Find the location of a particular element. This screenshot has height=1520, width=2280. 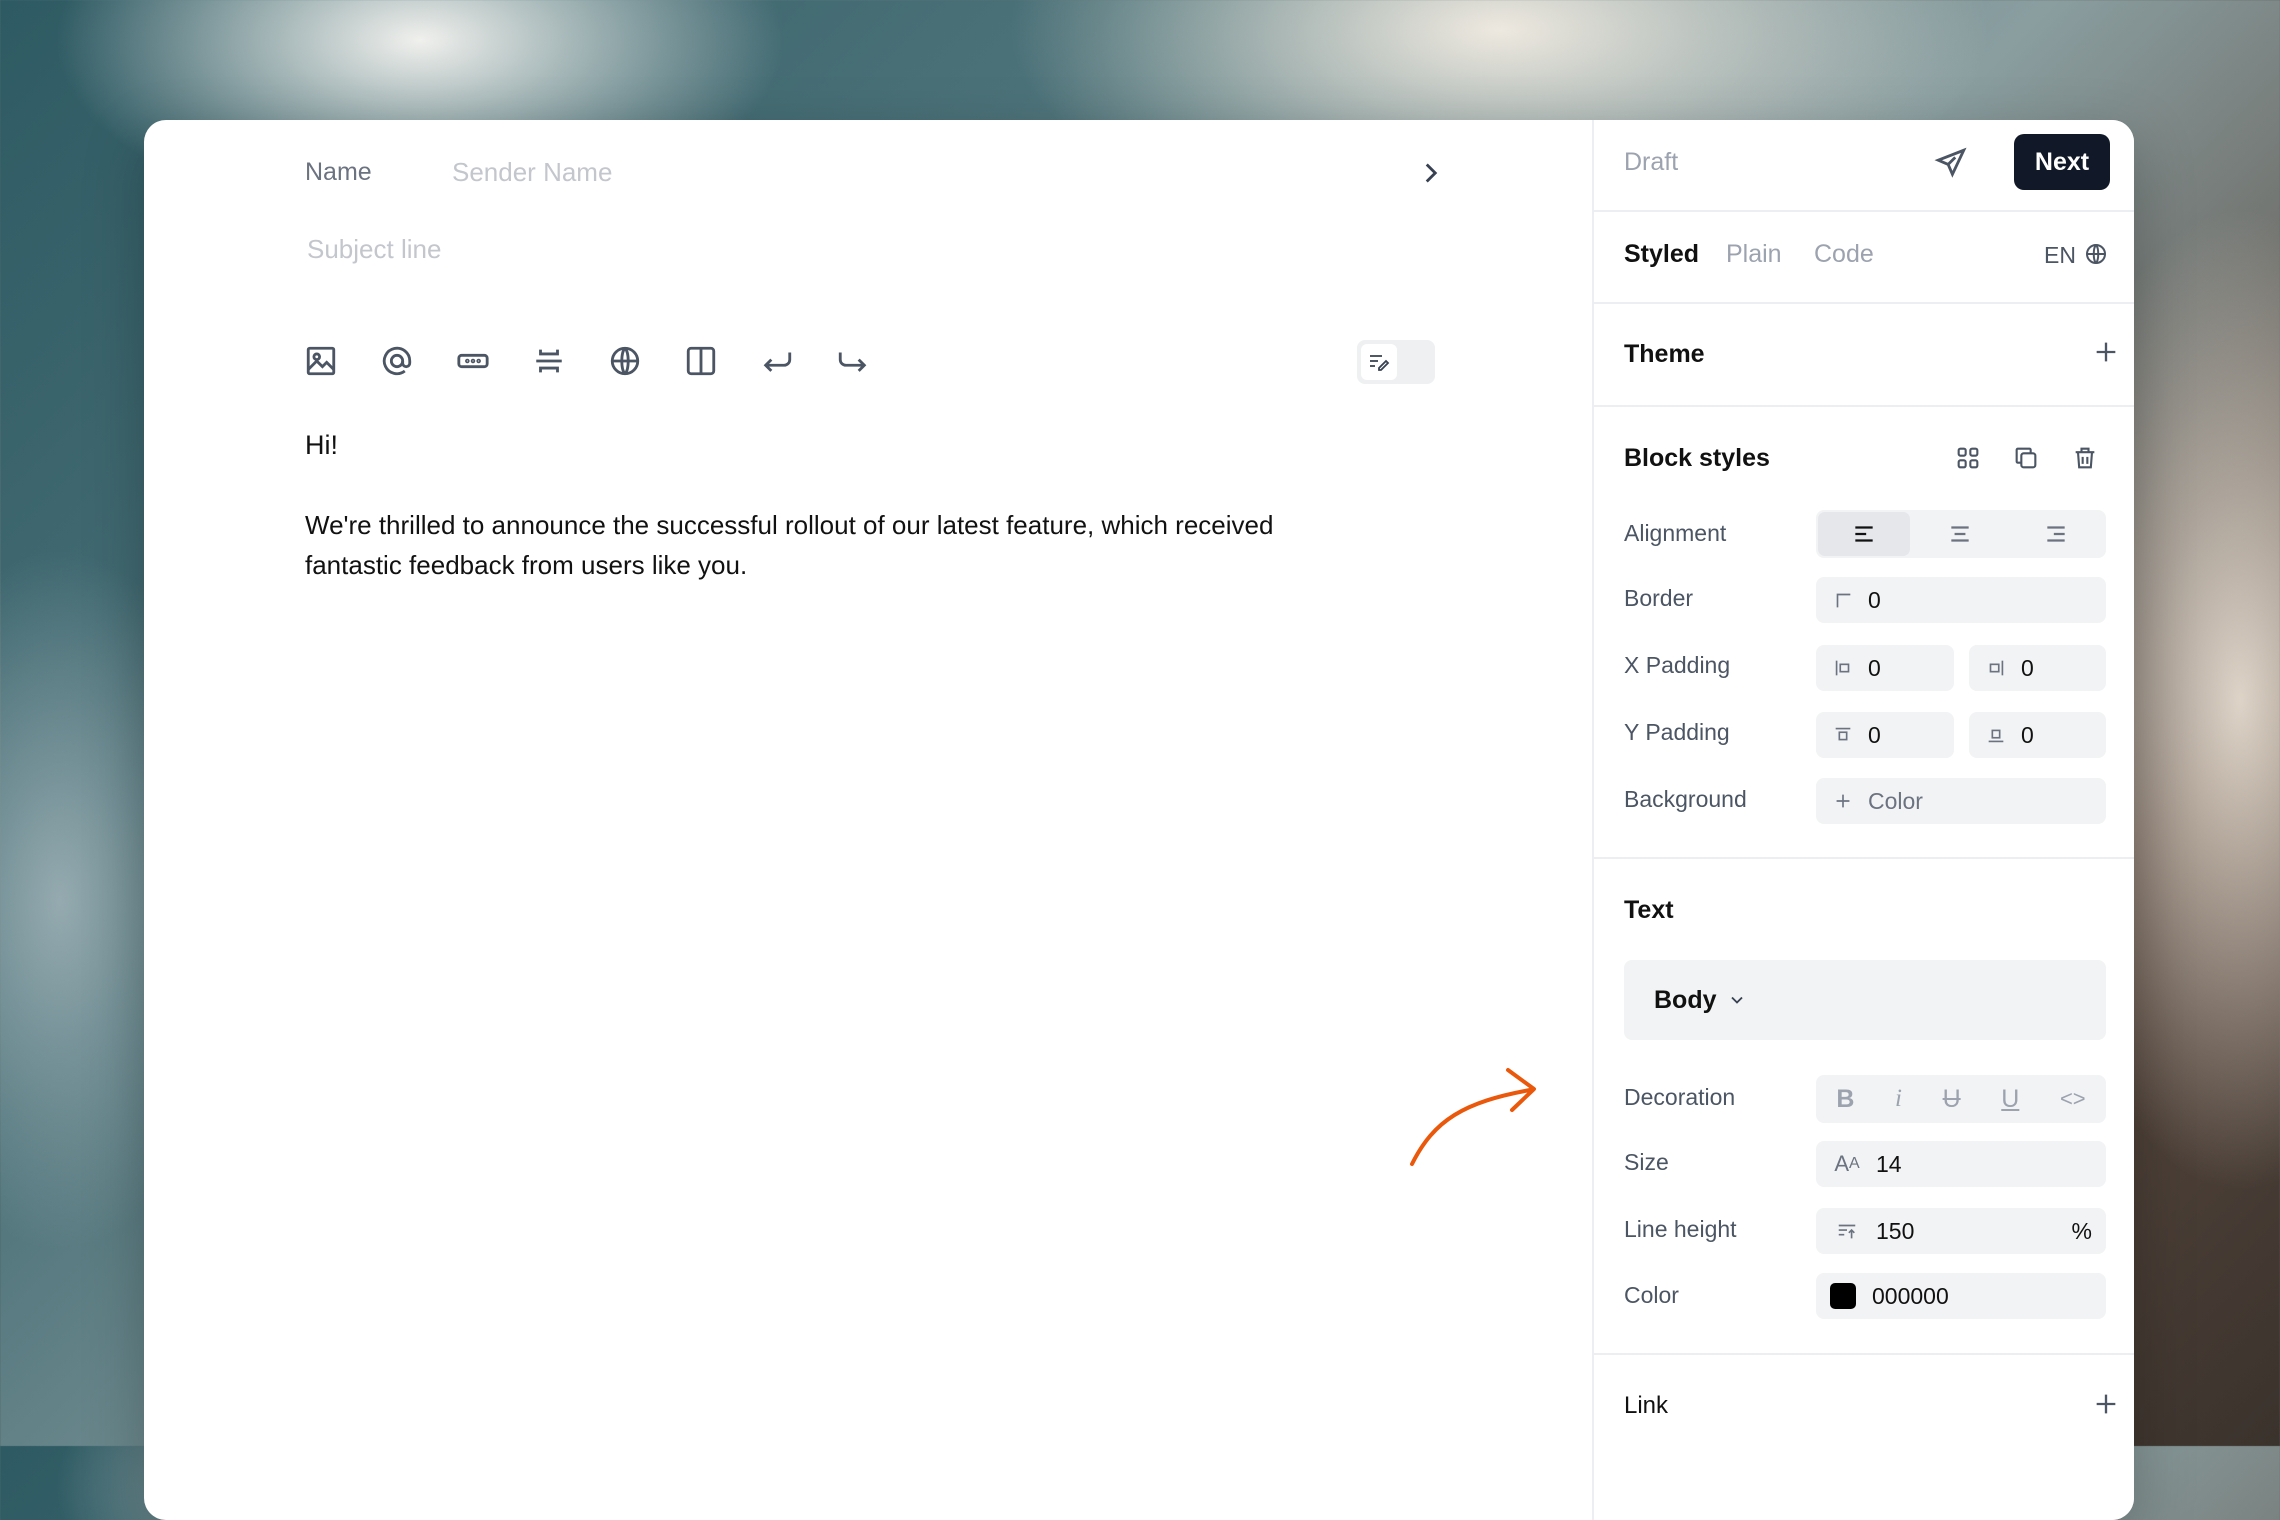

x-padding-label: X Padding is located at coordinates (1677, 665).